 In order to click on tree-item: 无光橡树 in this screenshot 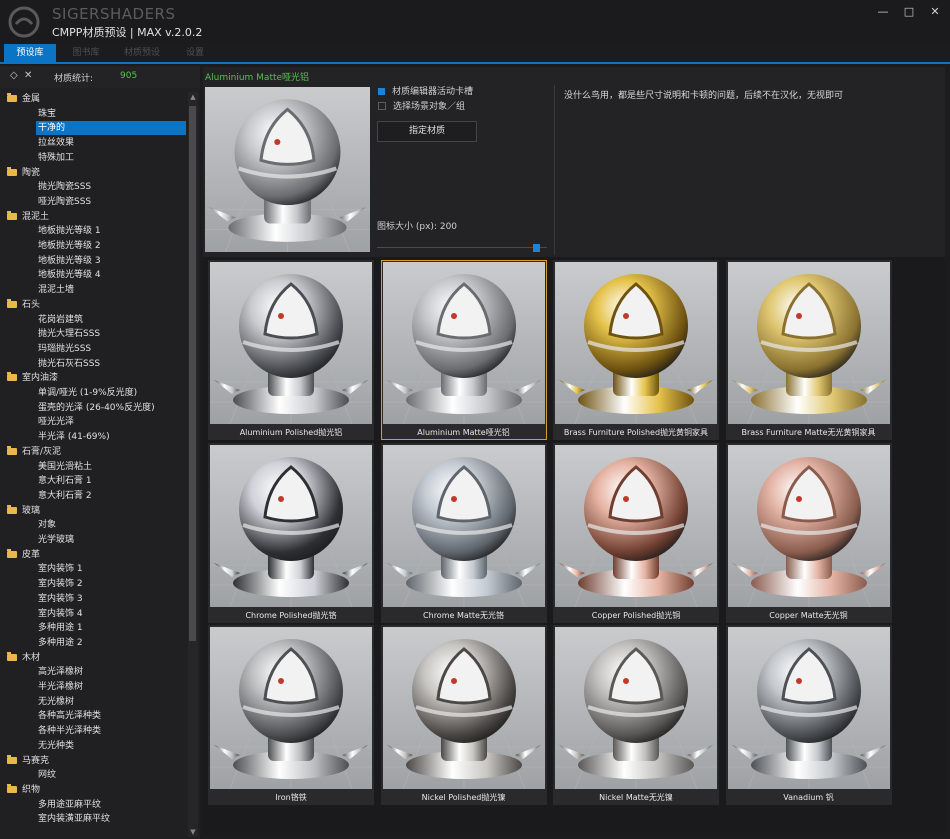, I will do `click(56, 702)`.